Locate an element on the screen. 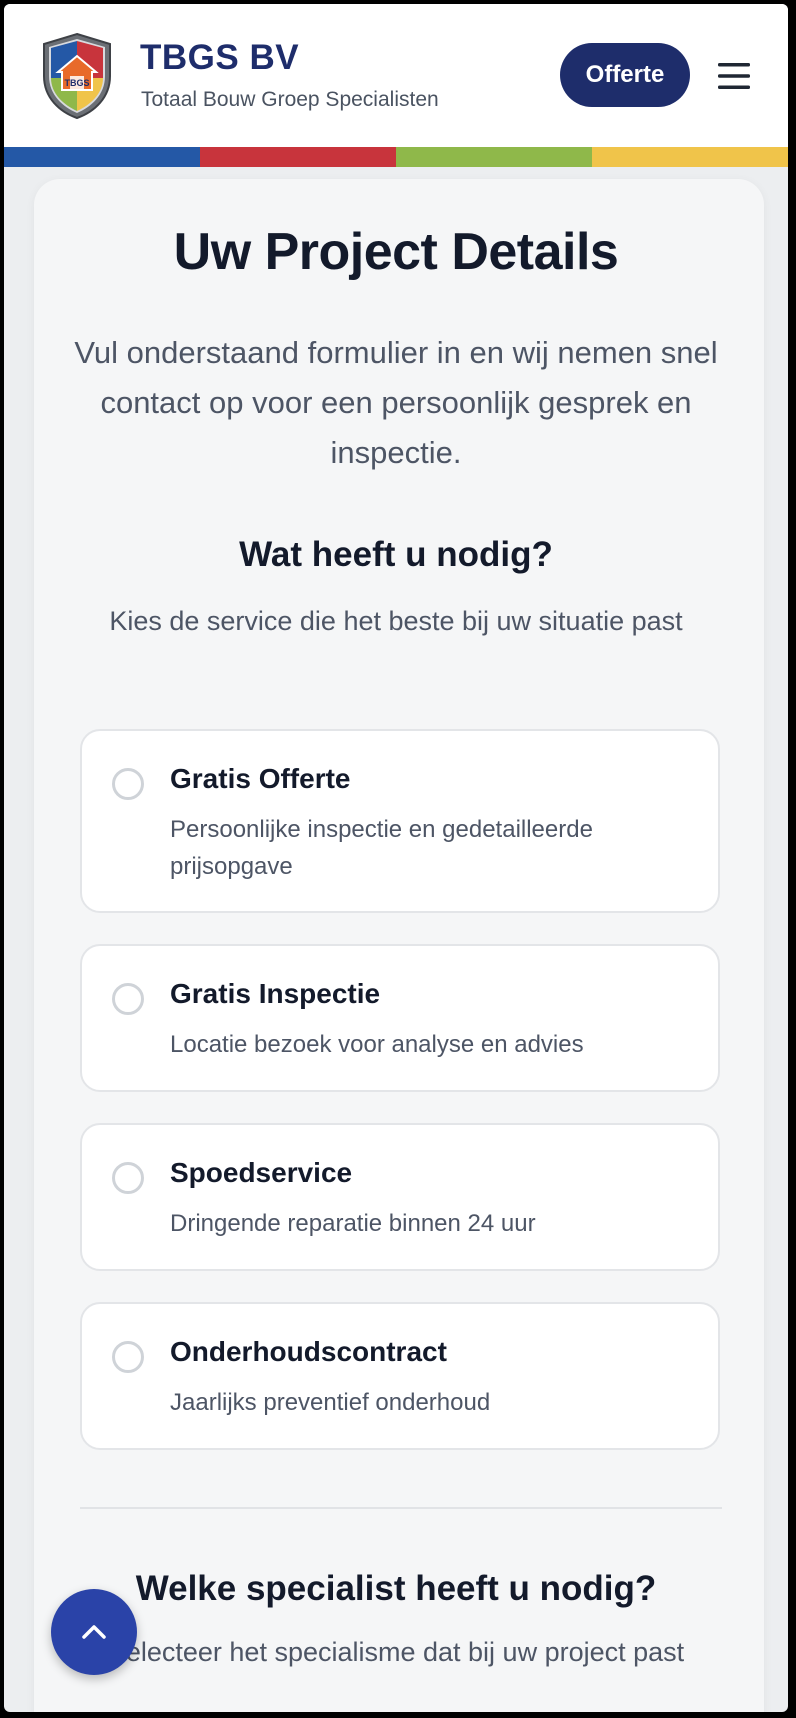  page-title: Uw Project Details is located at coordinates (396, 252).